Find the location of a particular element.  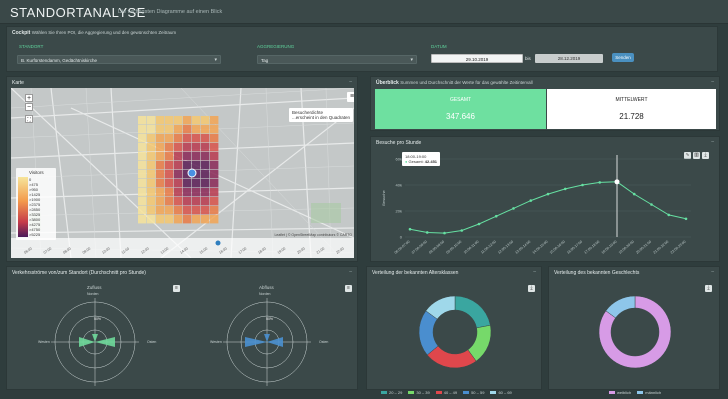

standort-value: B. Kurfürstendamm, Gedächtniskirche is located at coordinates (59, 60).